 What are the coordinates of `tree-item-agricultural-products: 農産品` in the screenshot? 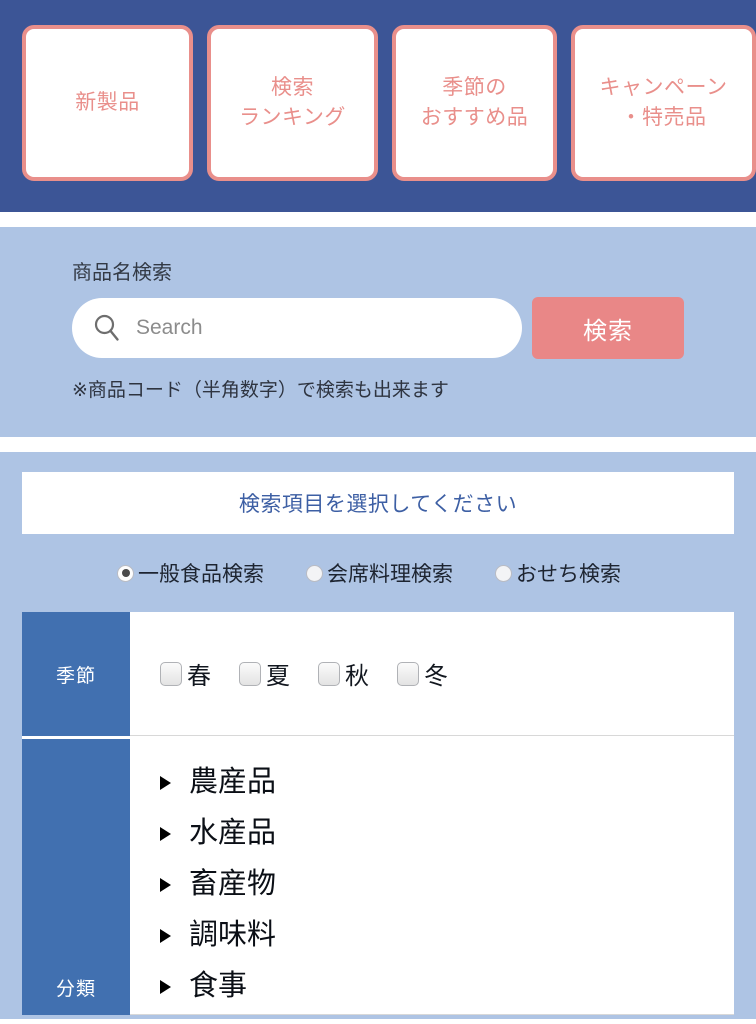 It's located at (447, 782).